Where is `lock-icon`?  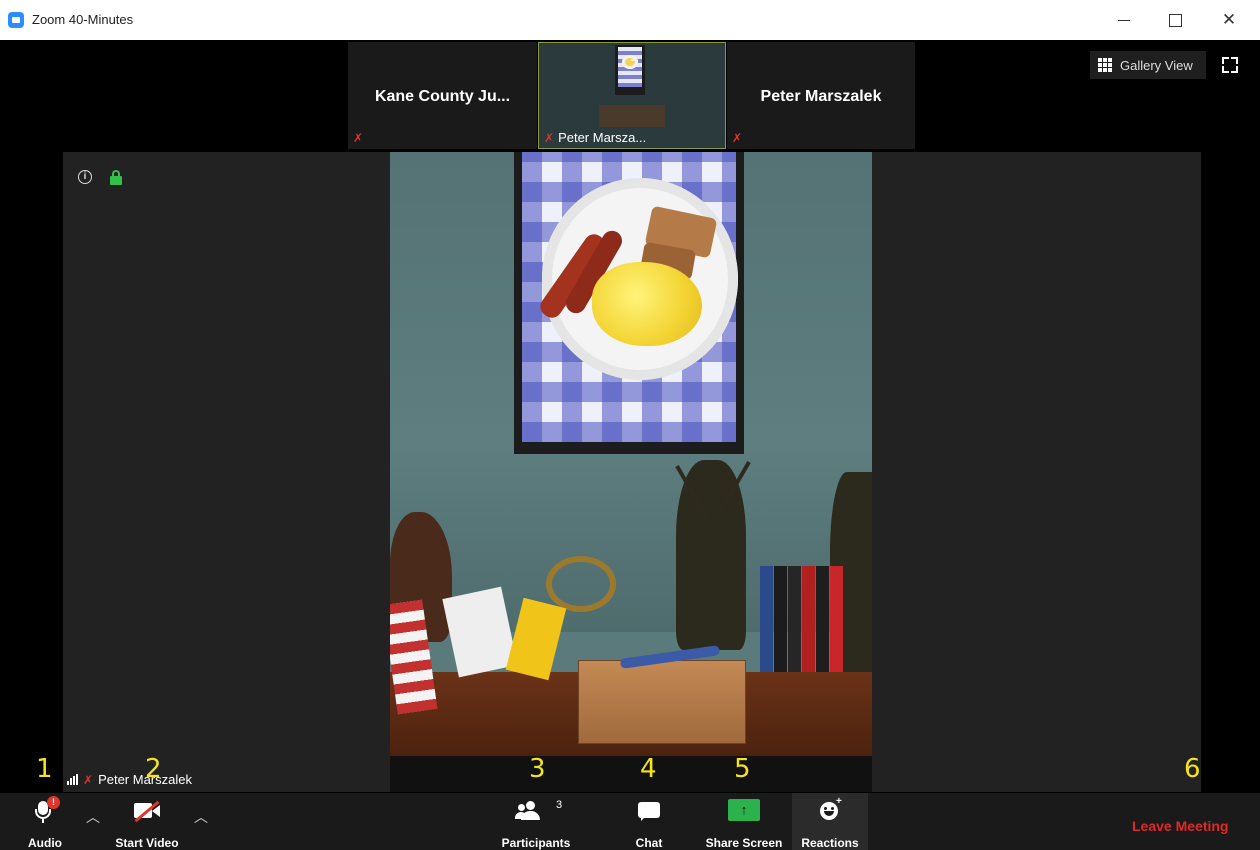 lock-icon is located at coordinates (116, 177).